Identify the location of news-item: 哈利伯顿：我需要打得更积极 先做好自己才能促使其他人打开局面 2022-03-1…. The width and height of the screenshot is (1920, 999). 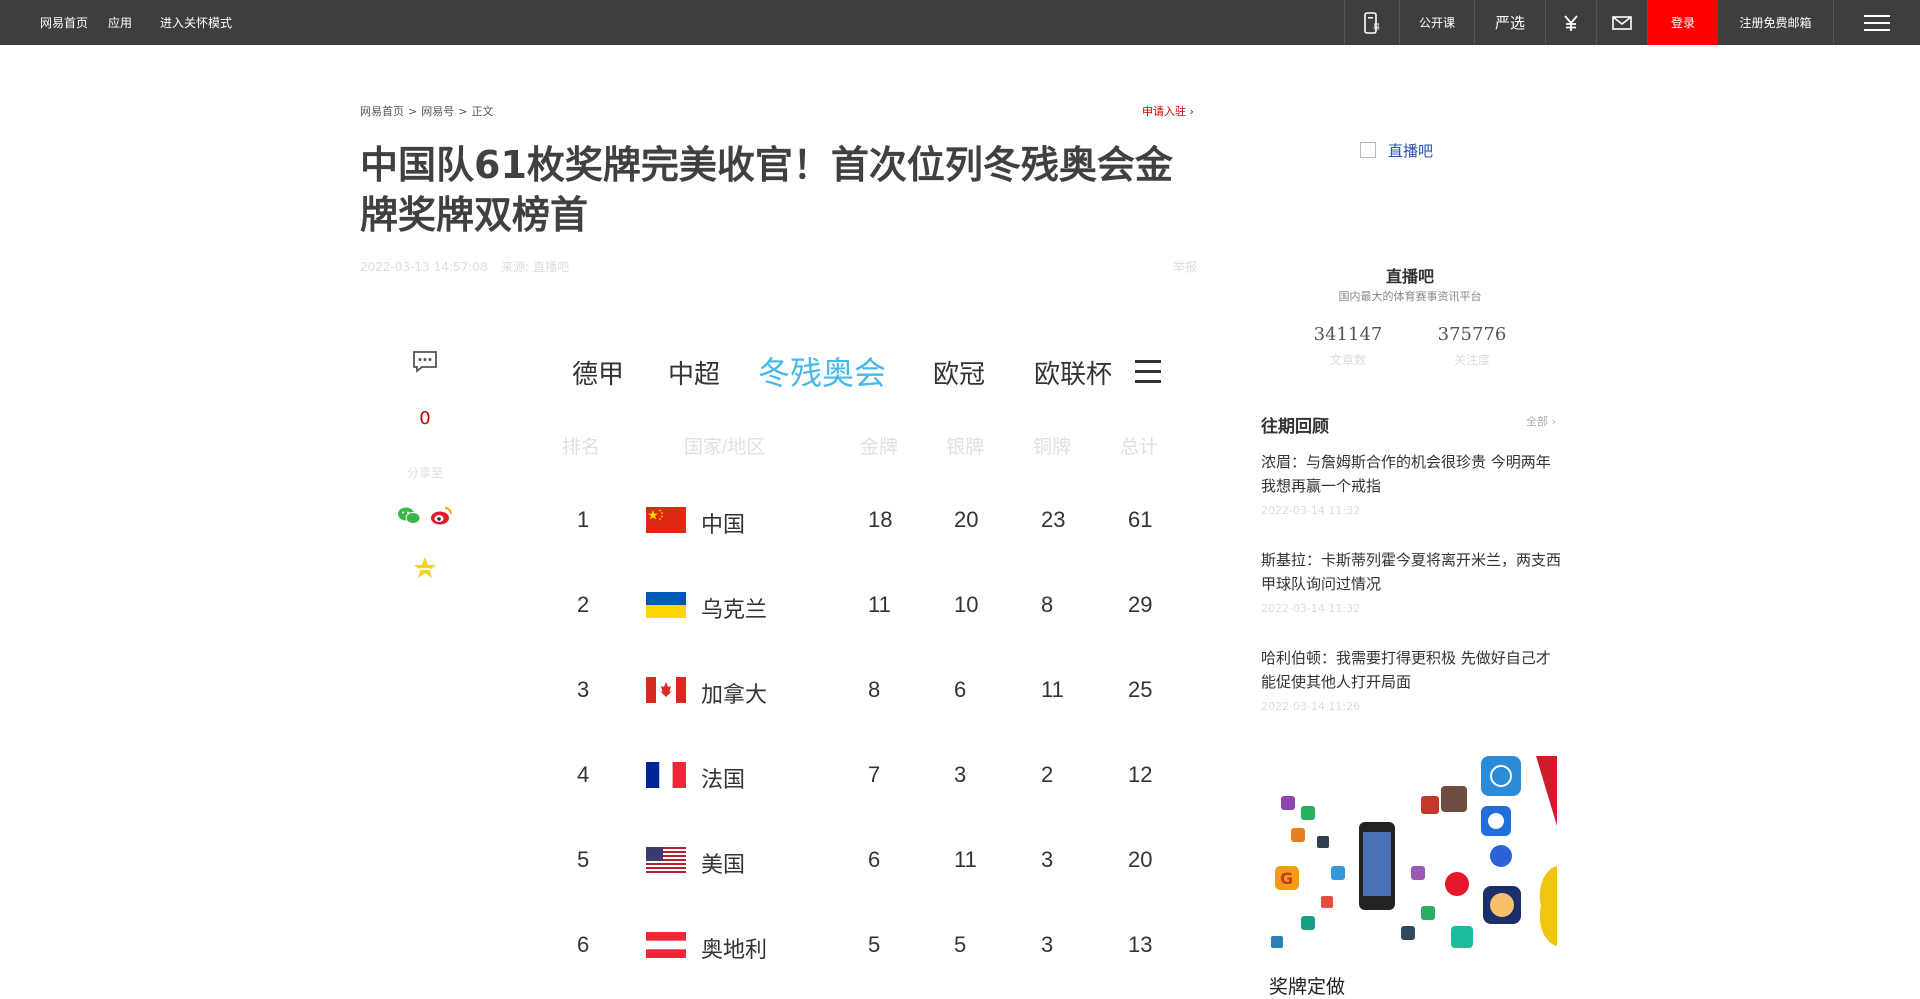
(1411, 679).